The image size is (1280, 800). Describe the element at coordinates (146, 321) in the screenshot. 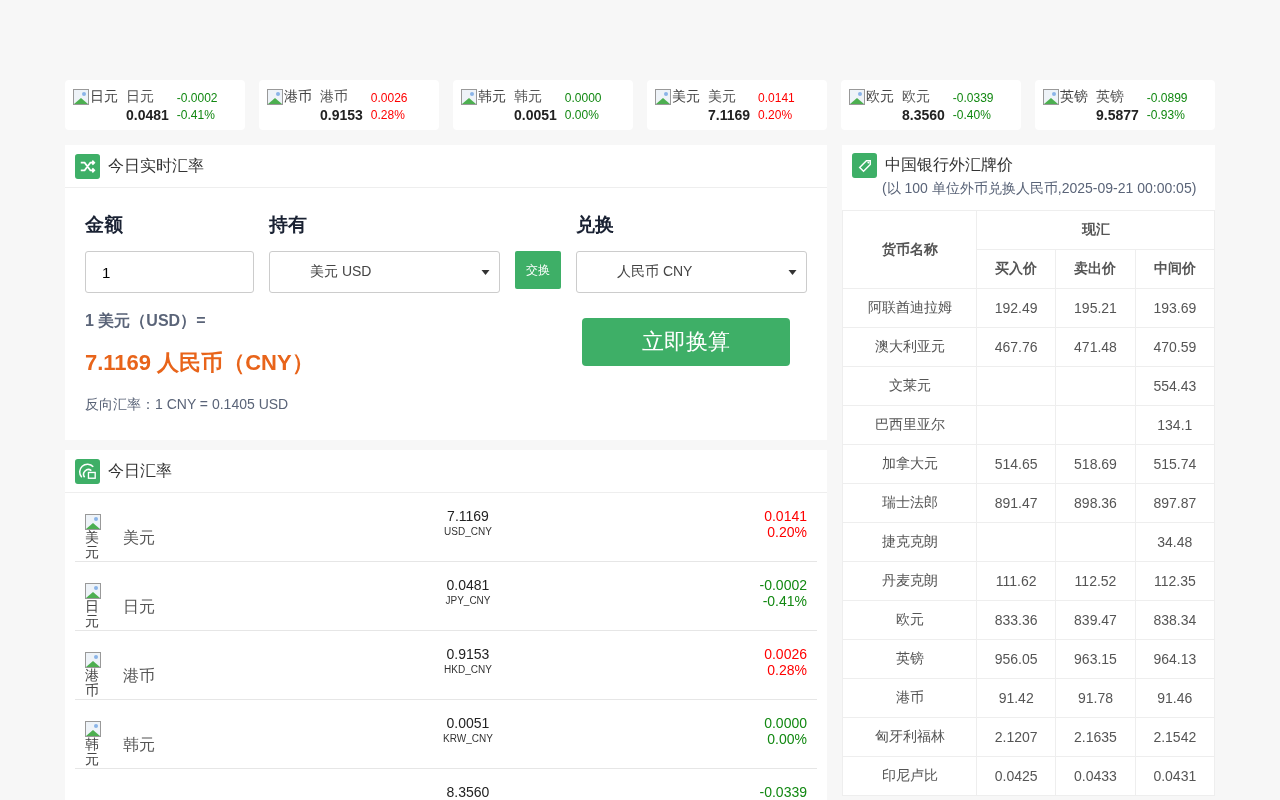

I see `conversion-equation: 1 美元（USD）=` at that location.